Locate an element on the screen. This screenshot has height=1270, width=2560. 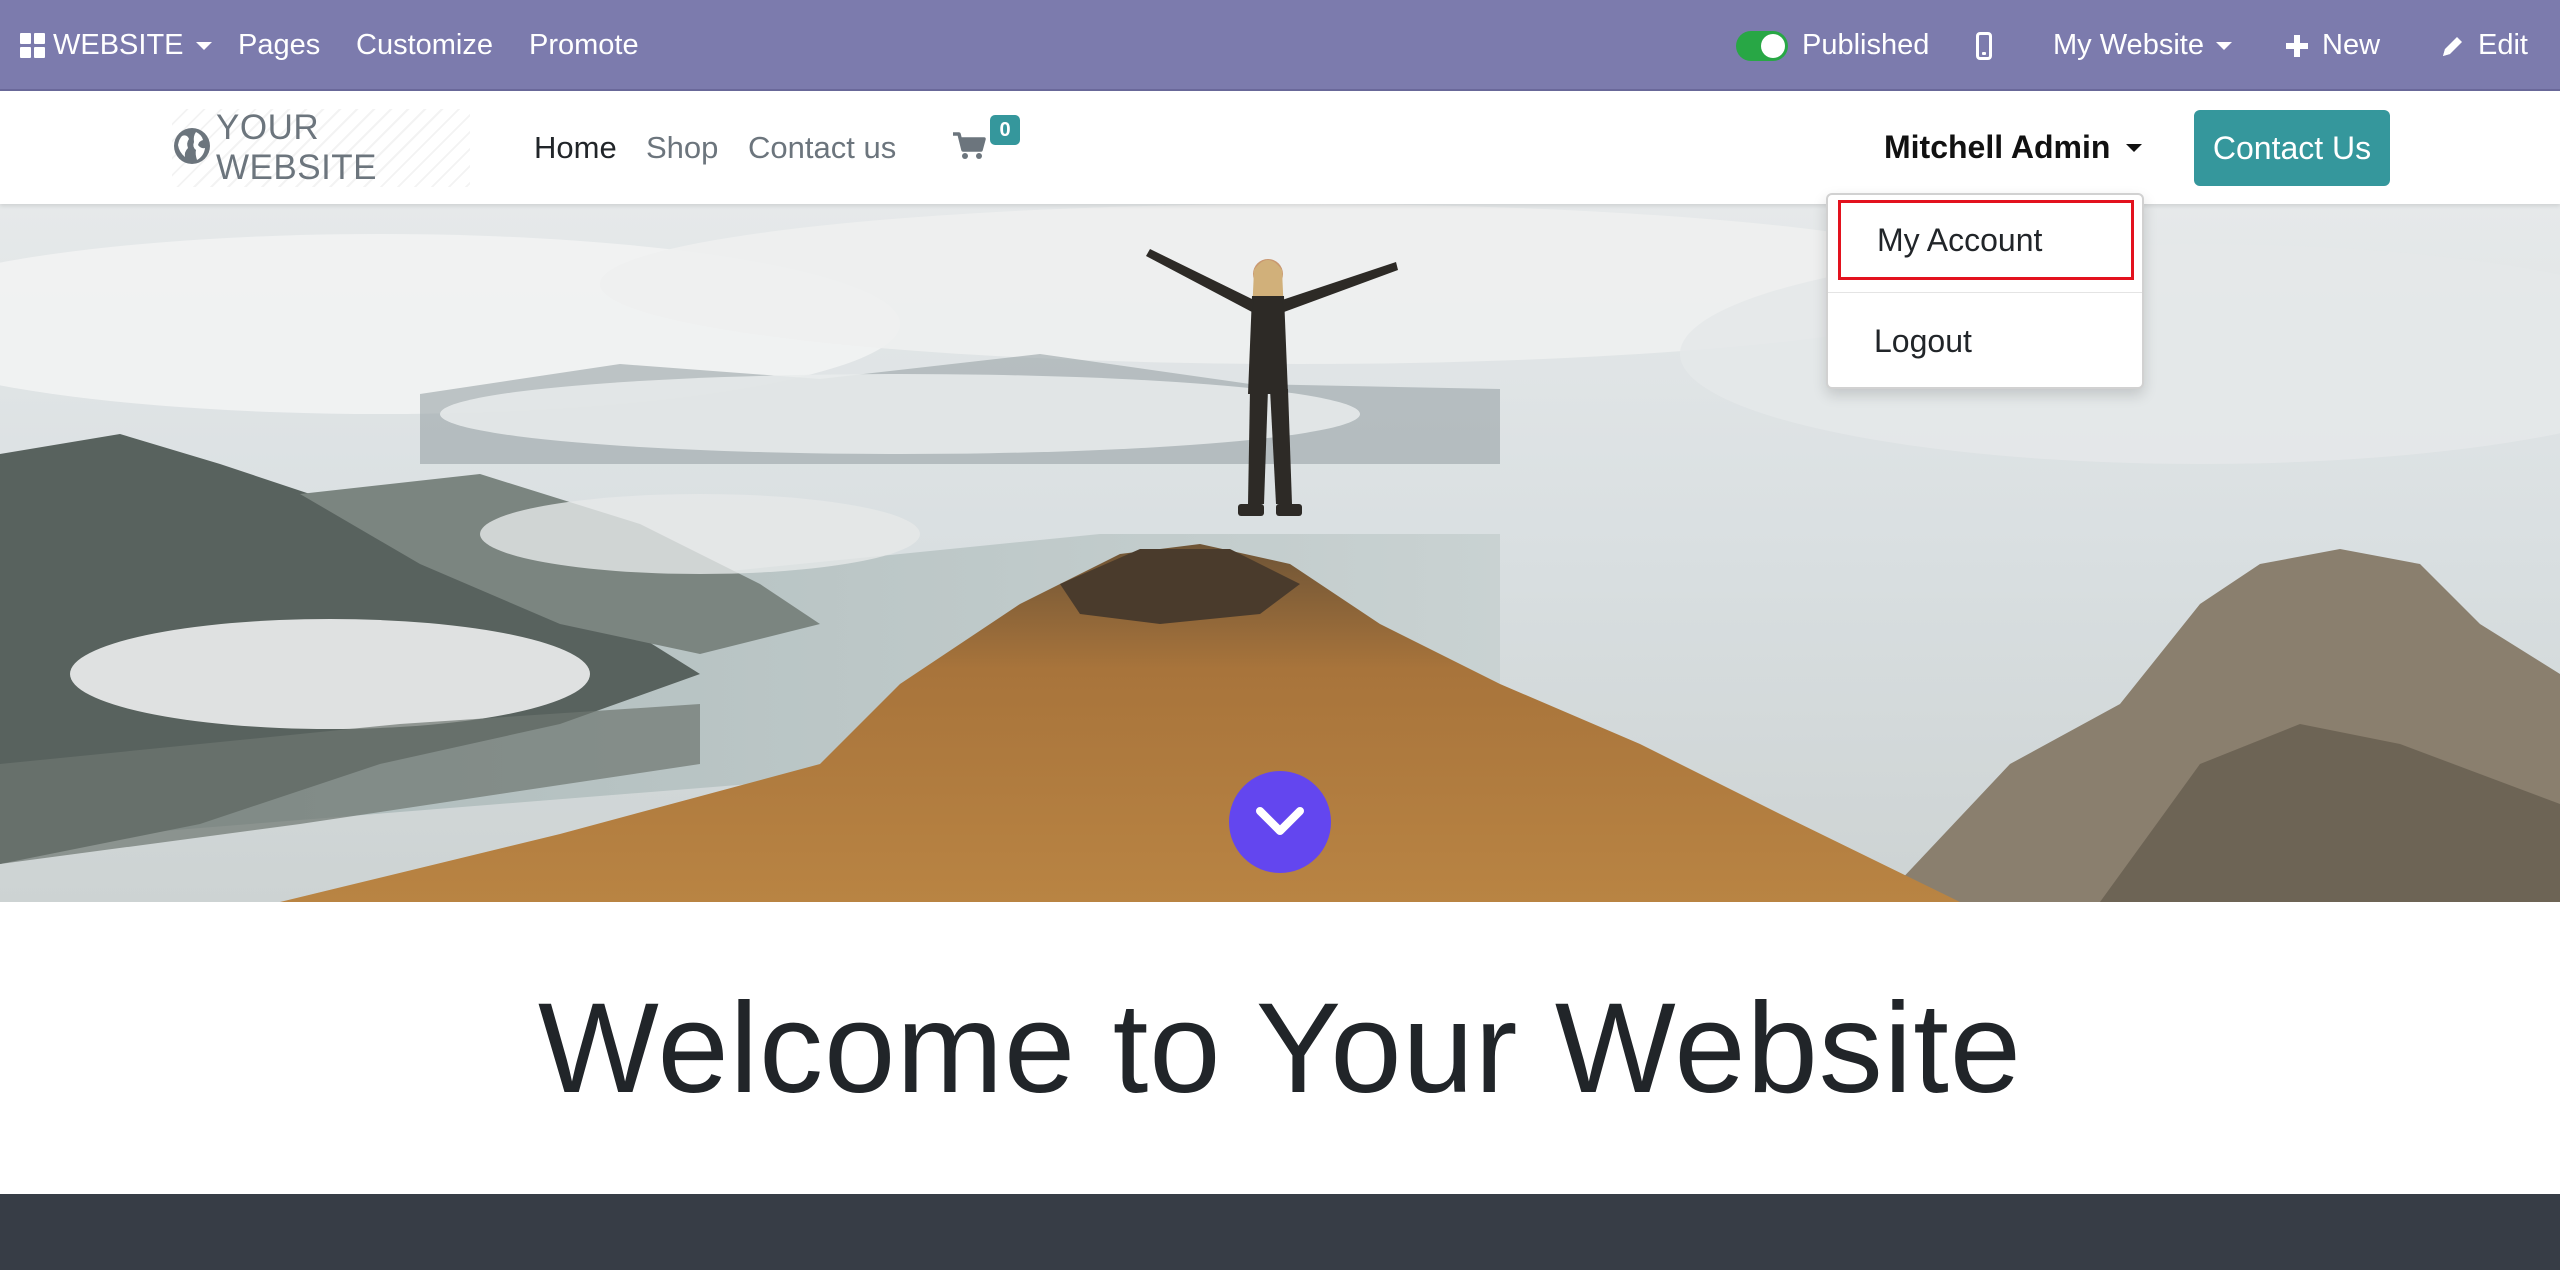
new-button: New is located at coordinates (2333, 45).